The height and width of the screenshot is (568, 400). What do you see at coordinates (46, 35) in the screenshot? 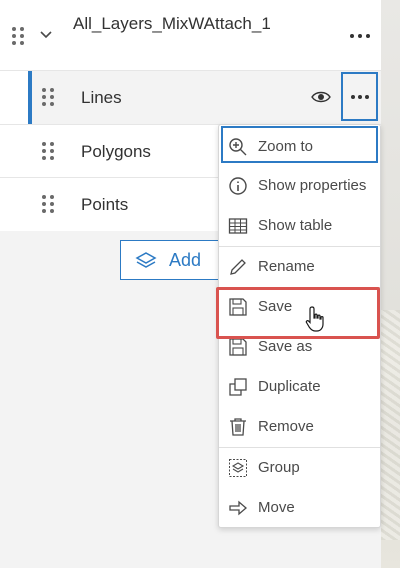
I see `chevron-down-icon` at bounding box center [46, 35].